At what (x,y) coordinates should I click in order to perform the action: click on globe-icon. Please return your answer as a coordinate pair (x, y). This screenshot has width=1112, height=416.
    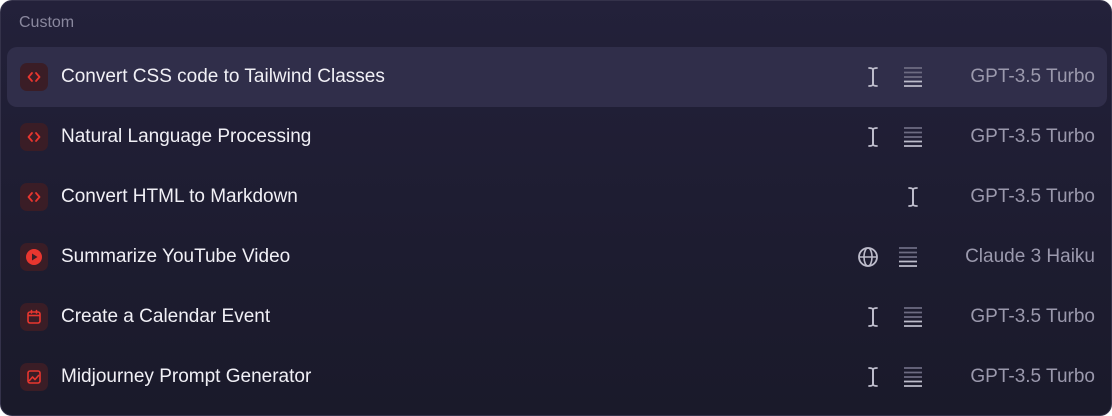
    Looking at the image, I should click on (868, 257).